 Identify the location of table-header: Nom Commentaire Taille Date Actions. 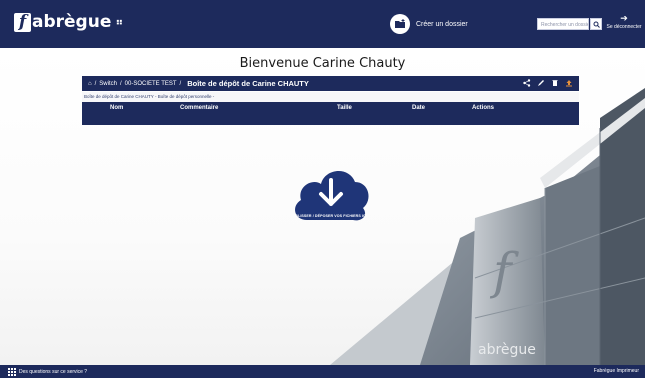
(330, 108).